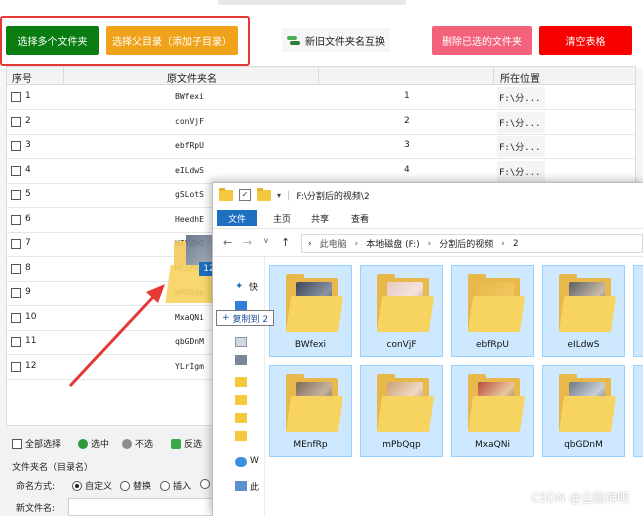 Image resolution: width=643 pixels, height=516 pixels. What do you see at coordinates (264, 194) in the screenshot?
I see `new-folder-icon` at bounding box center [264, 194].